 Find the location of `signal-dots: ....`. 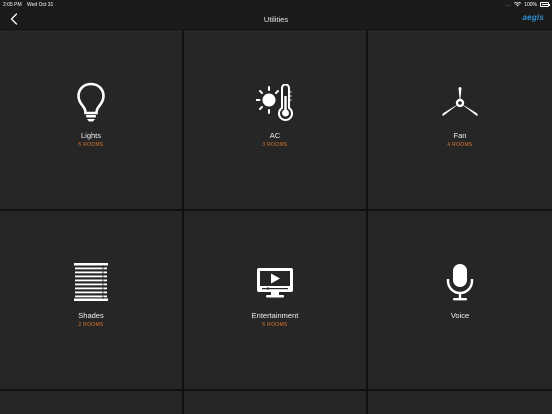

signal-dots: .... is located at coordinates (508, 4).